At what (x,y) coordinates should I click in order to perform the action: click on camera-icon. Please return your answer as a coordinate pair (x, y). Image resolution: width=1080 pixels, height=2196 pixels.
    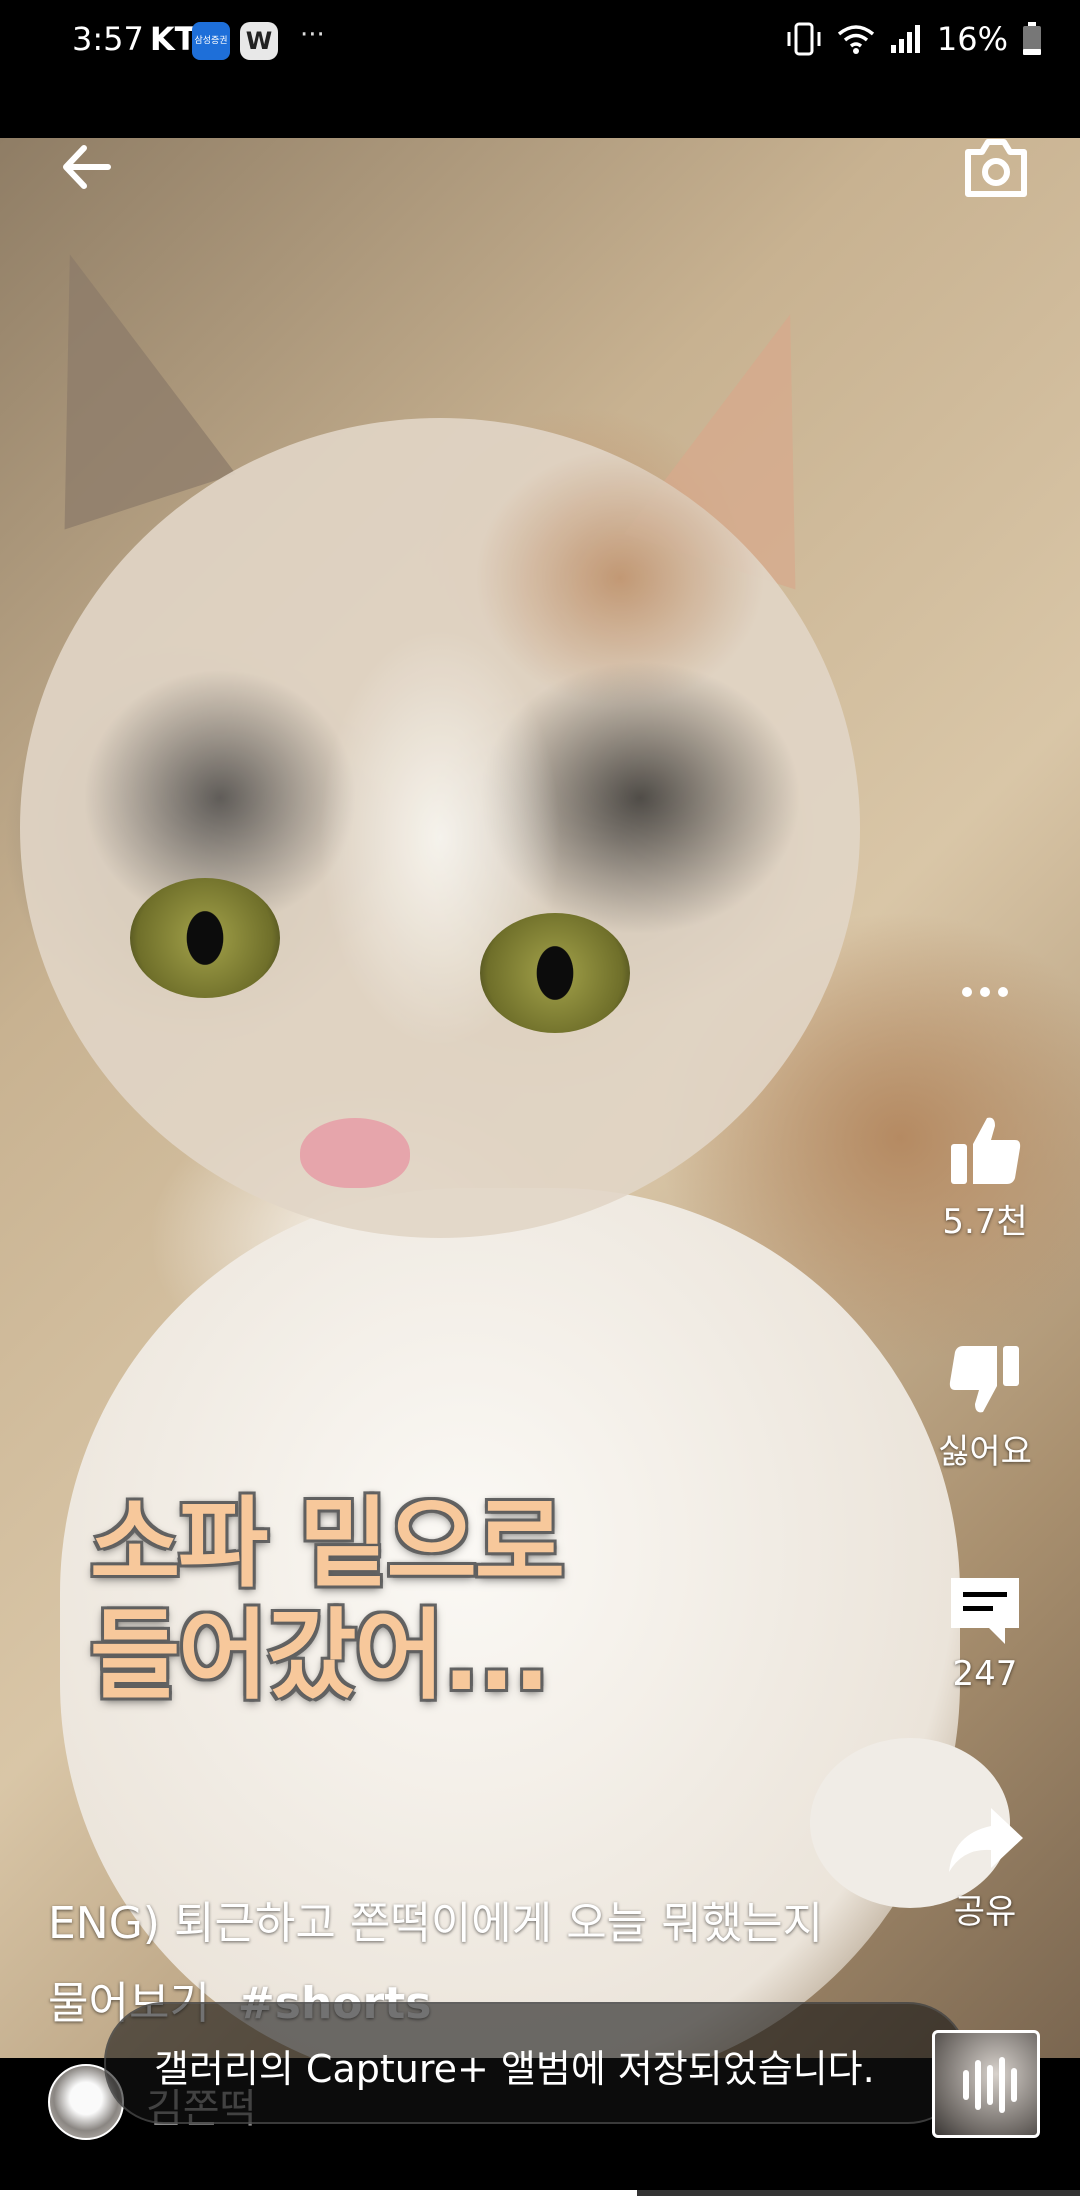
    Looking at the image, I should click on (996, 168).